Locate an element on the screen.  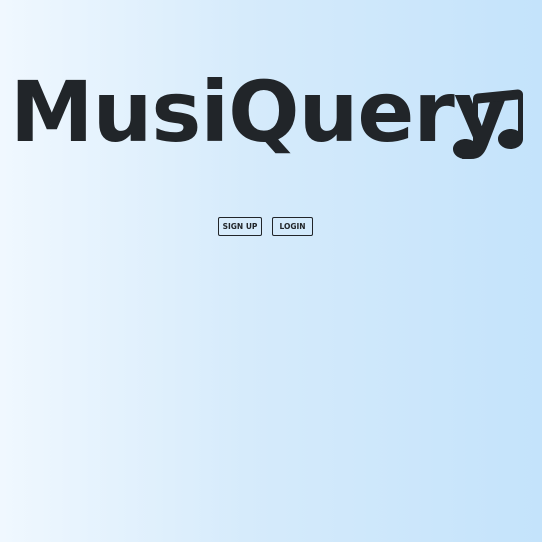
login-button: LOGIN is located at coordinates (292, 226).